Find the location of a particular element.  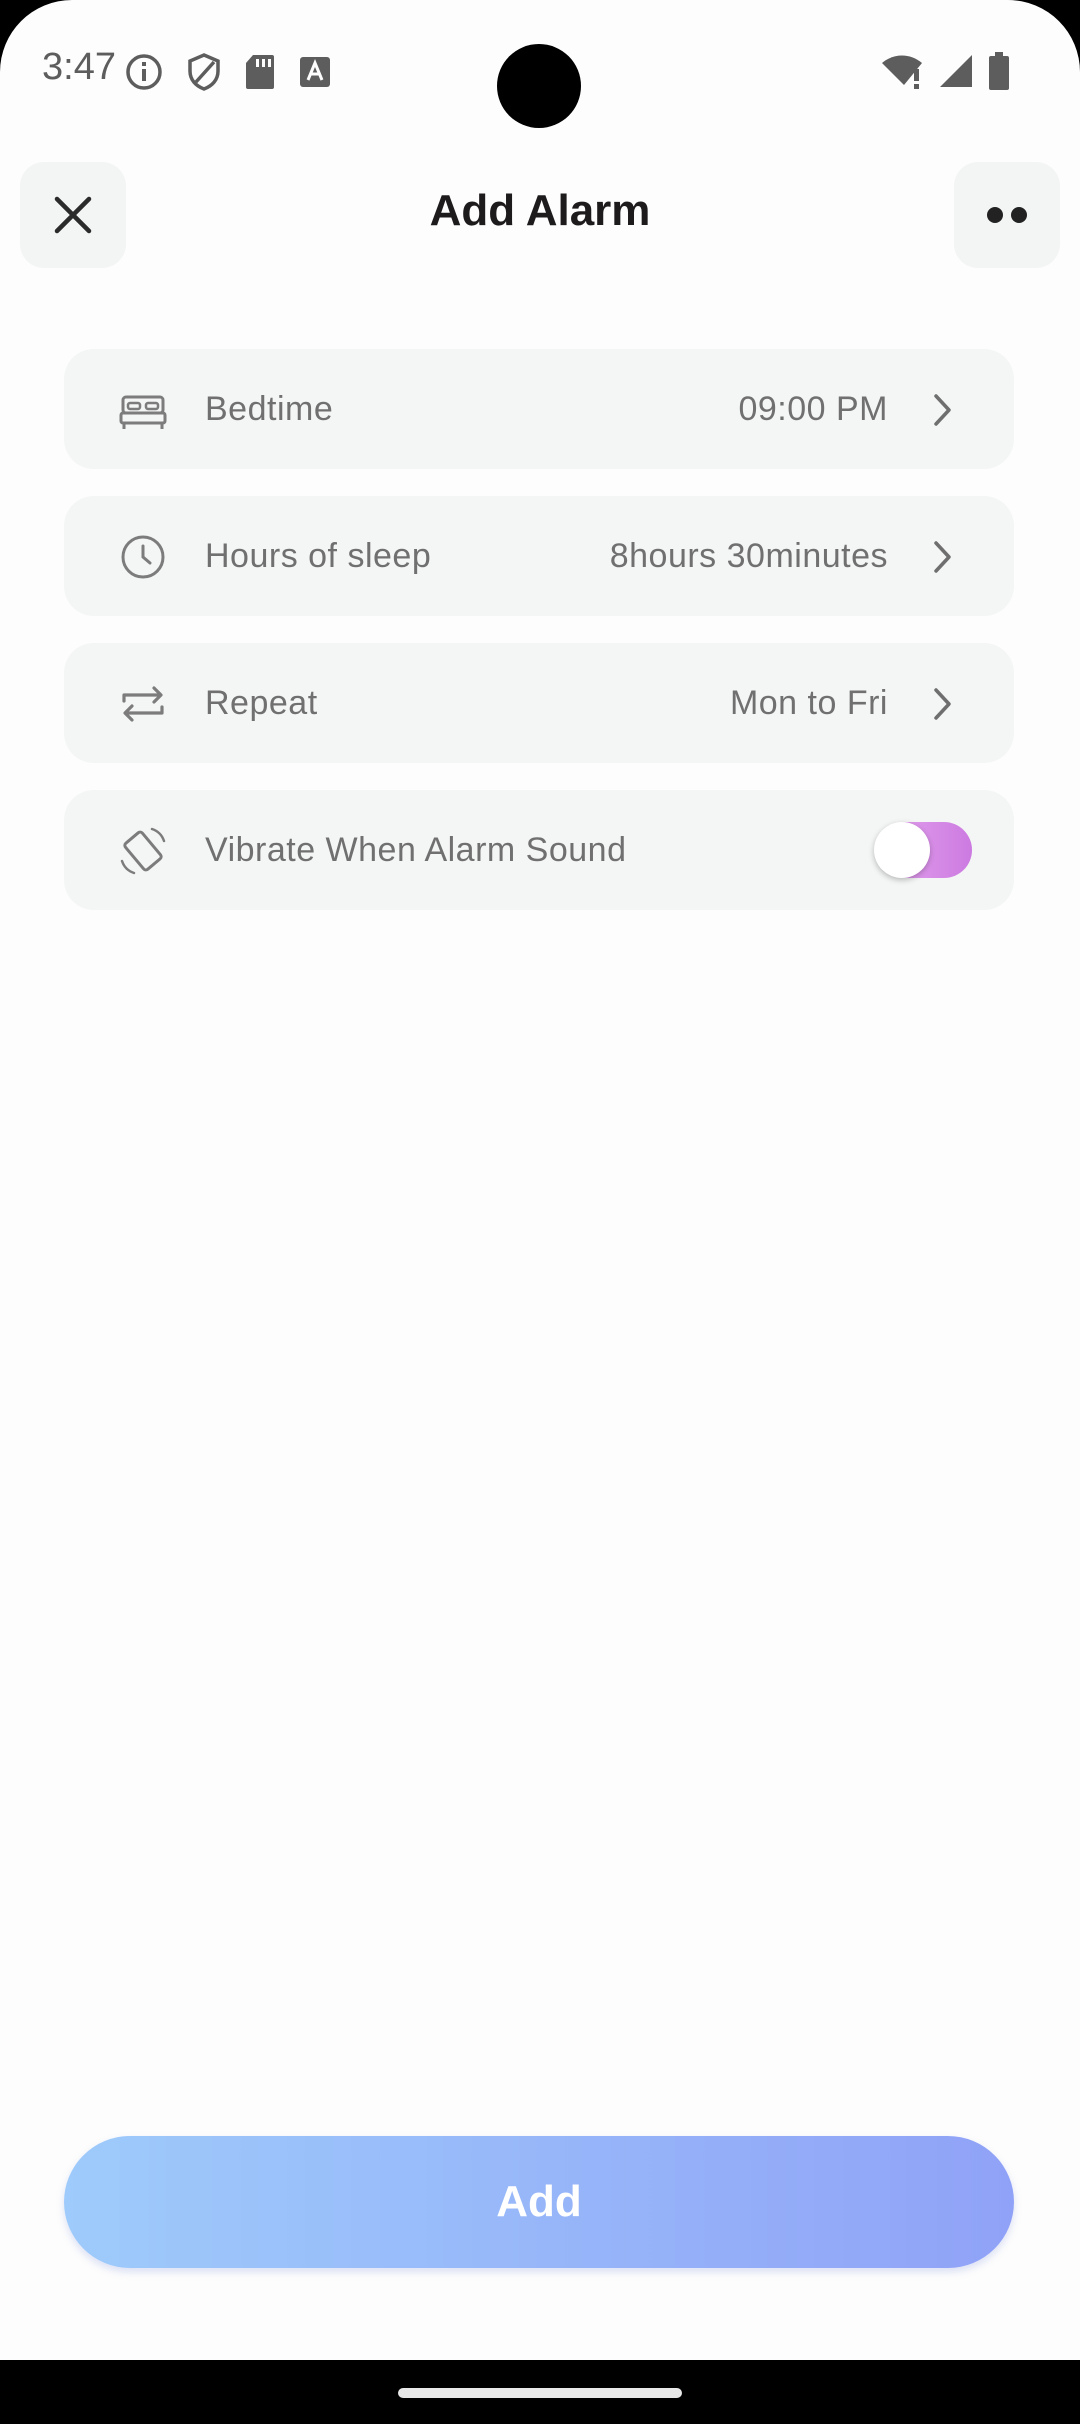

status-time: 3:47 is located at coordinates (79, 67).